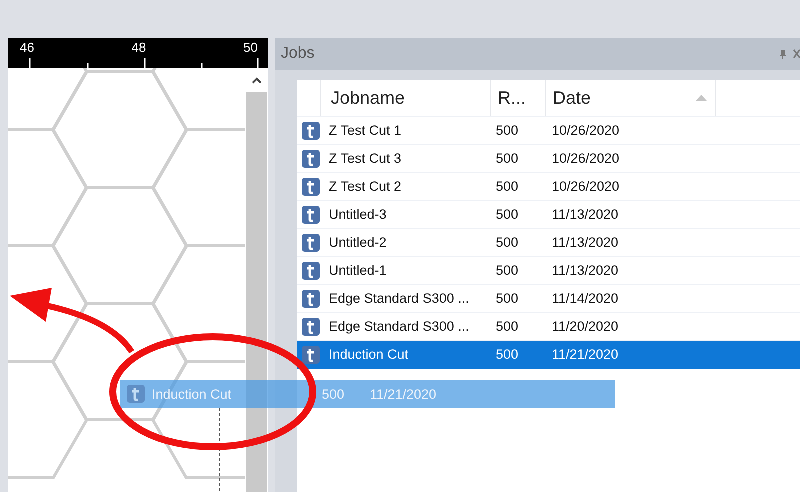  I want to click on jobname-cell-text: Untitled-2, so click(358, 242).